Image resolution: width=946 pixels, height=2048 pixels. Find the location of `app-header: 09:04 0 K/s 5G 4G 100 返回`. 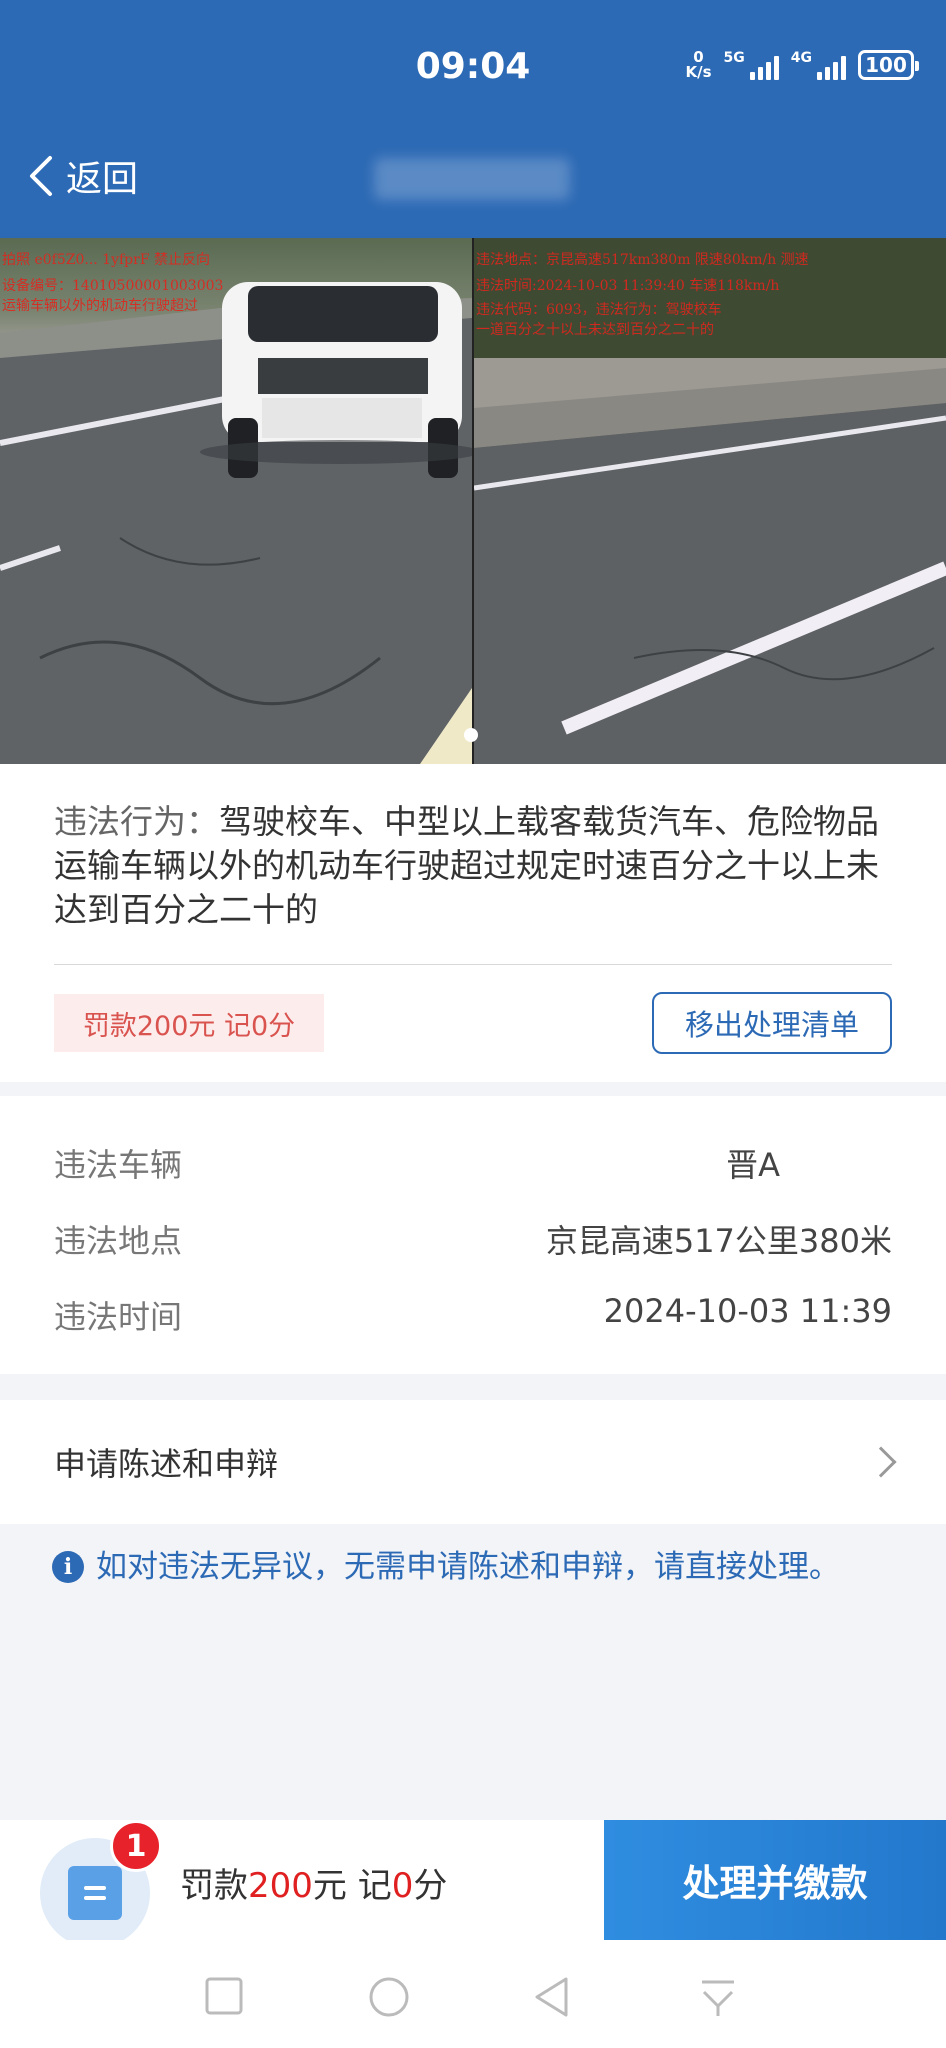

app-header: 09:04 0 K/s 5G 4G 100 返回 is located at coordinates (473, 119).